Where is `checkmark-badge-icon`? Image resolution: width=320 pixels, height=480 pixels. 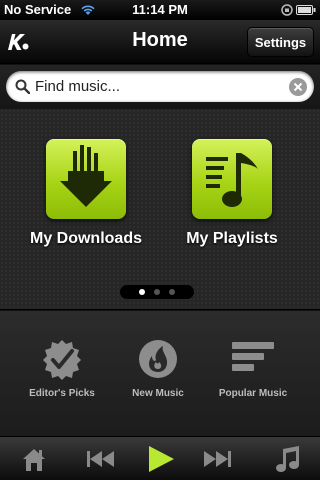
checkmark-badge-icon is located at coordinates (62, 359).